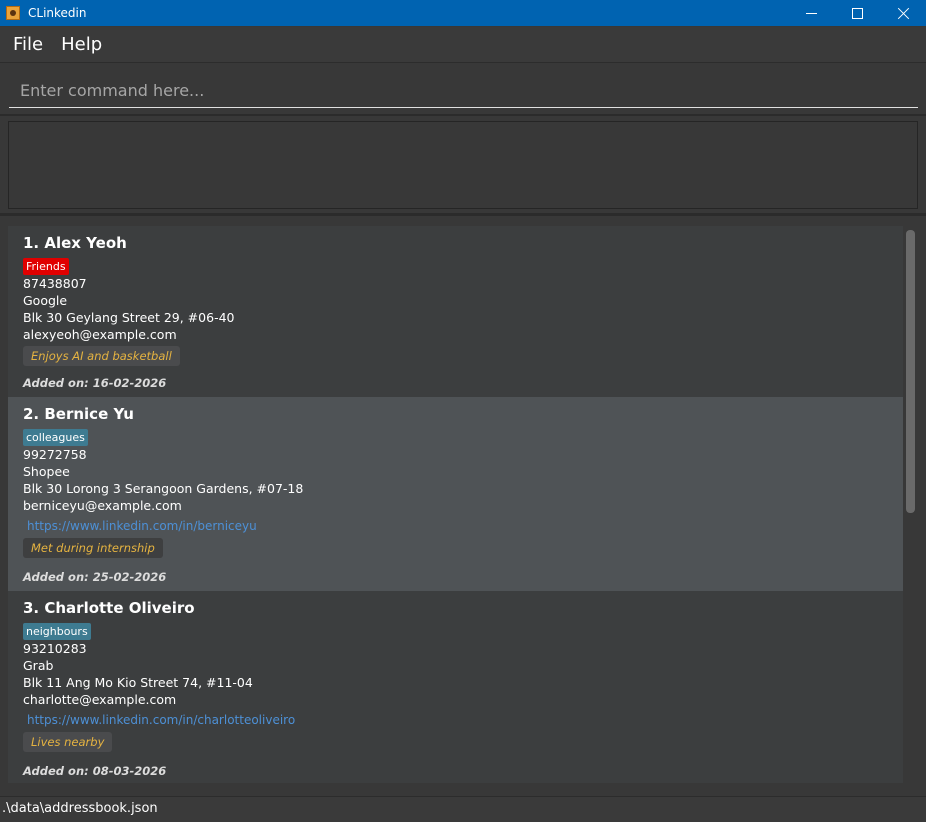 The image size is (926, 822). What do you see at coordinates (80, 808) in the screenshot?
I see `save-file-path: .\data\addressbook.json` at bounding box center [80, 808].